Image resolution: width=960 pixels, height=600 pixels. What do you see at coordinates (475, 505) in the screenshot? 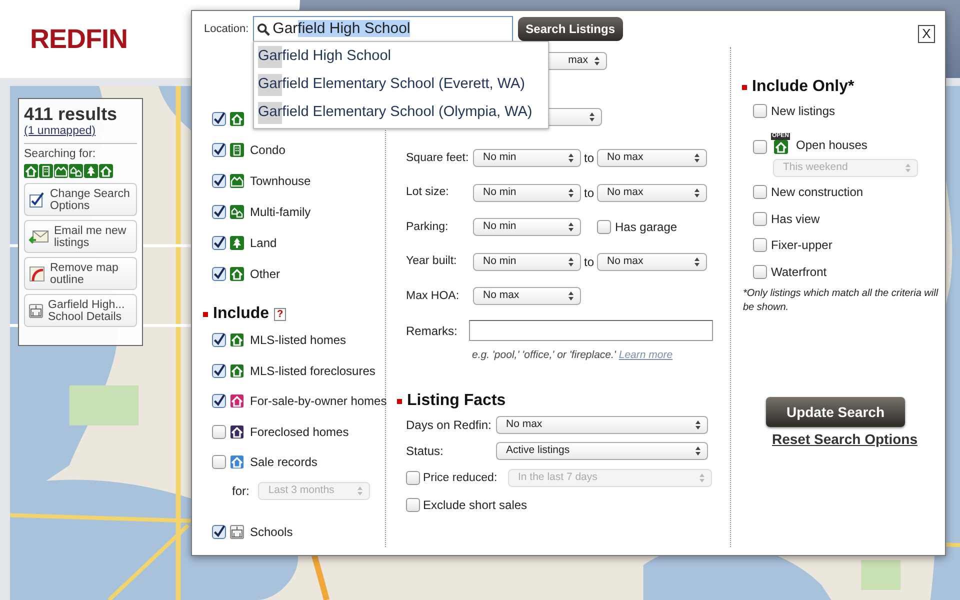
I see `short-sales-label: Exclude short sales` at bounding box center [475, 505].